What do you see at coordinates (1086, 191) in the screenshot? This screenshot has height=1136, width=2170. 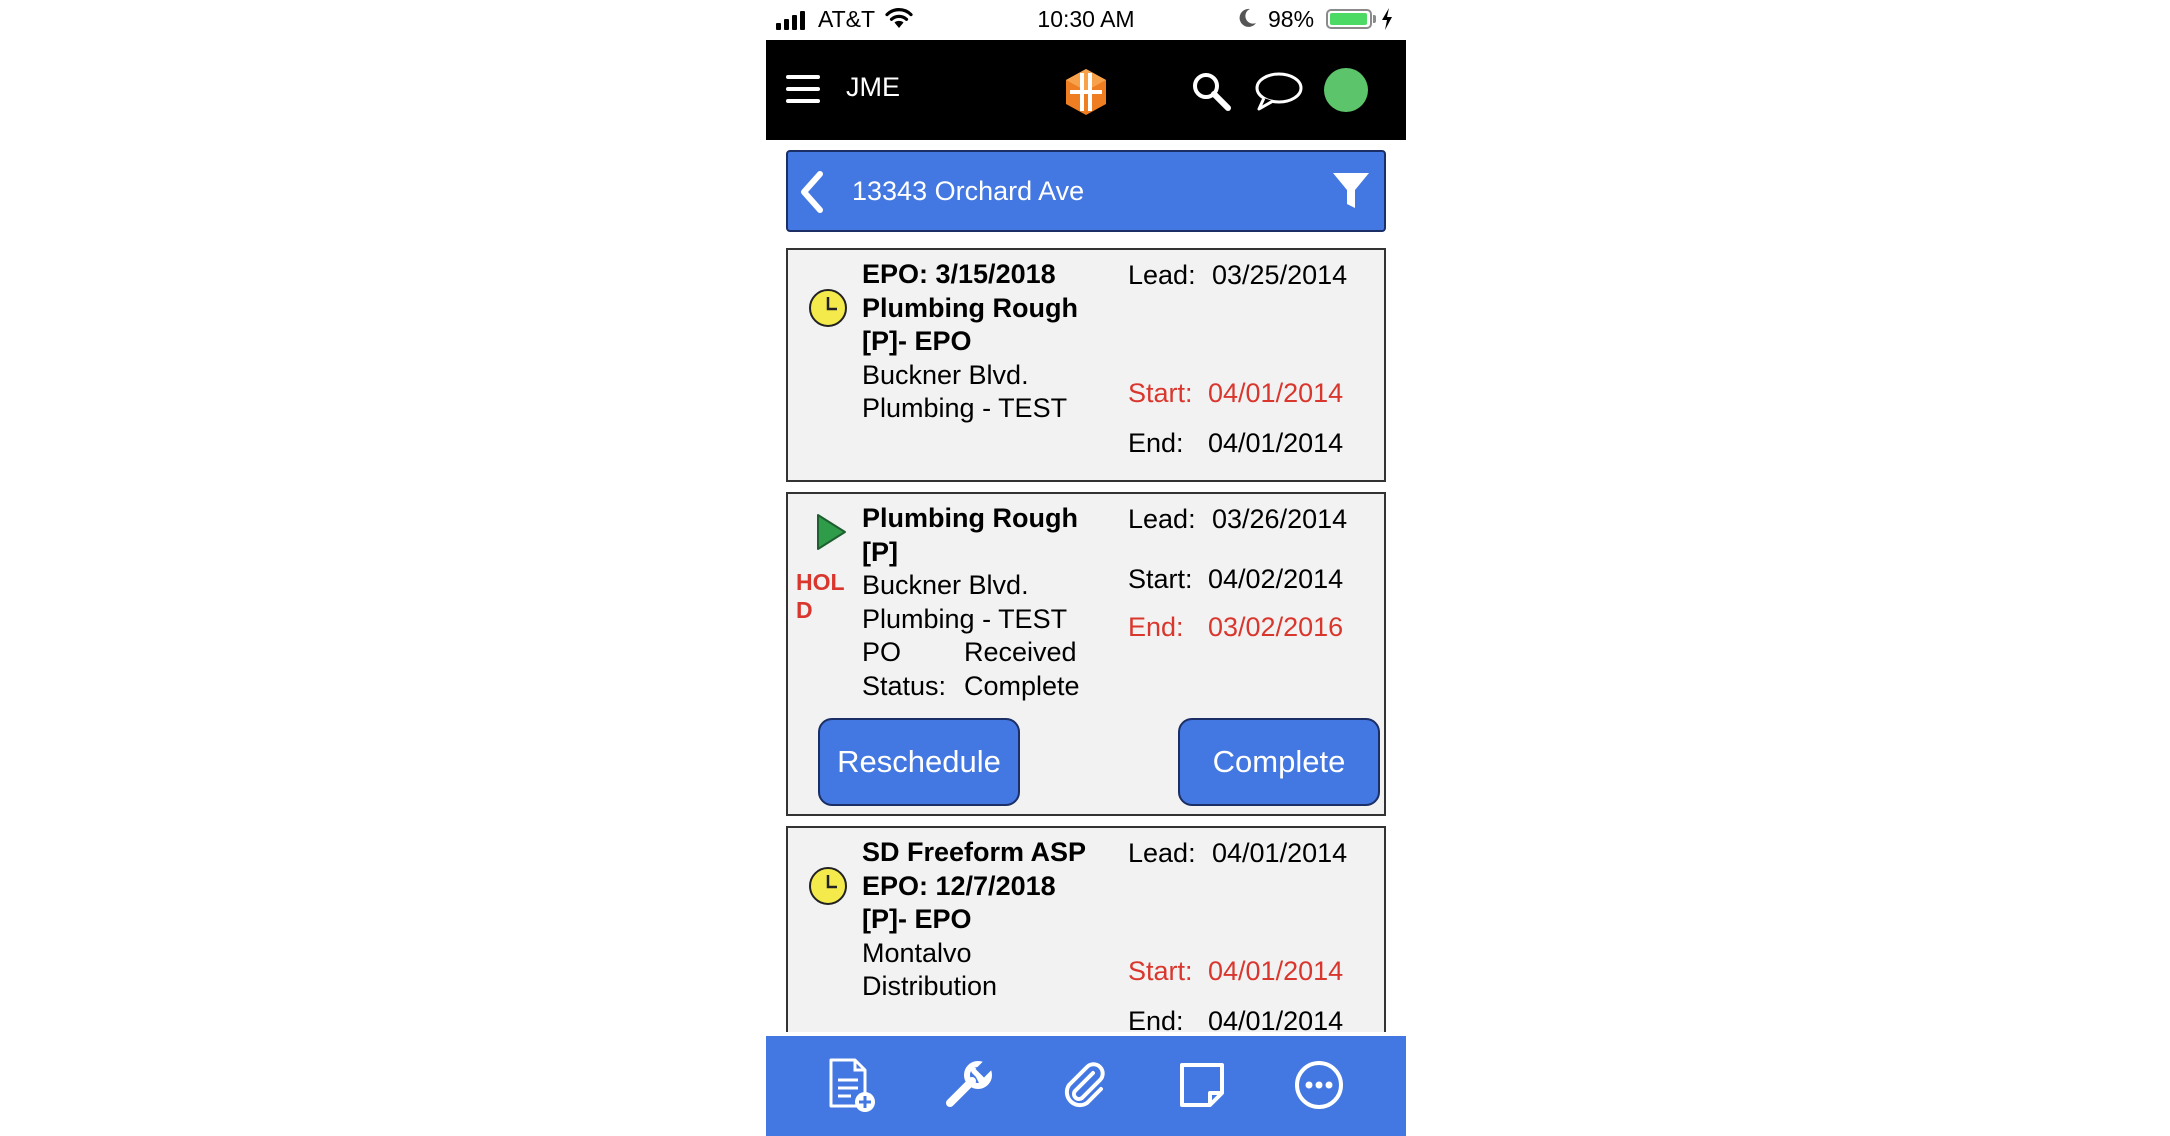 I see `location-bar: 13343 Orchard Ave` at bounding box center [1086, 191].